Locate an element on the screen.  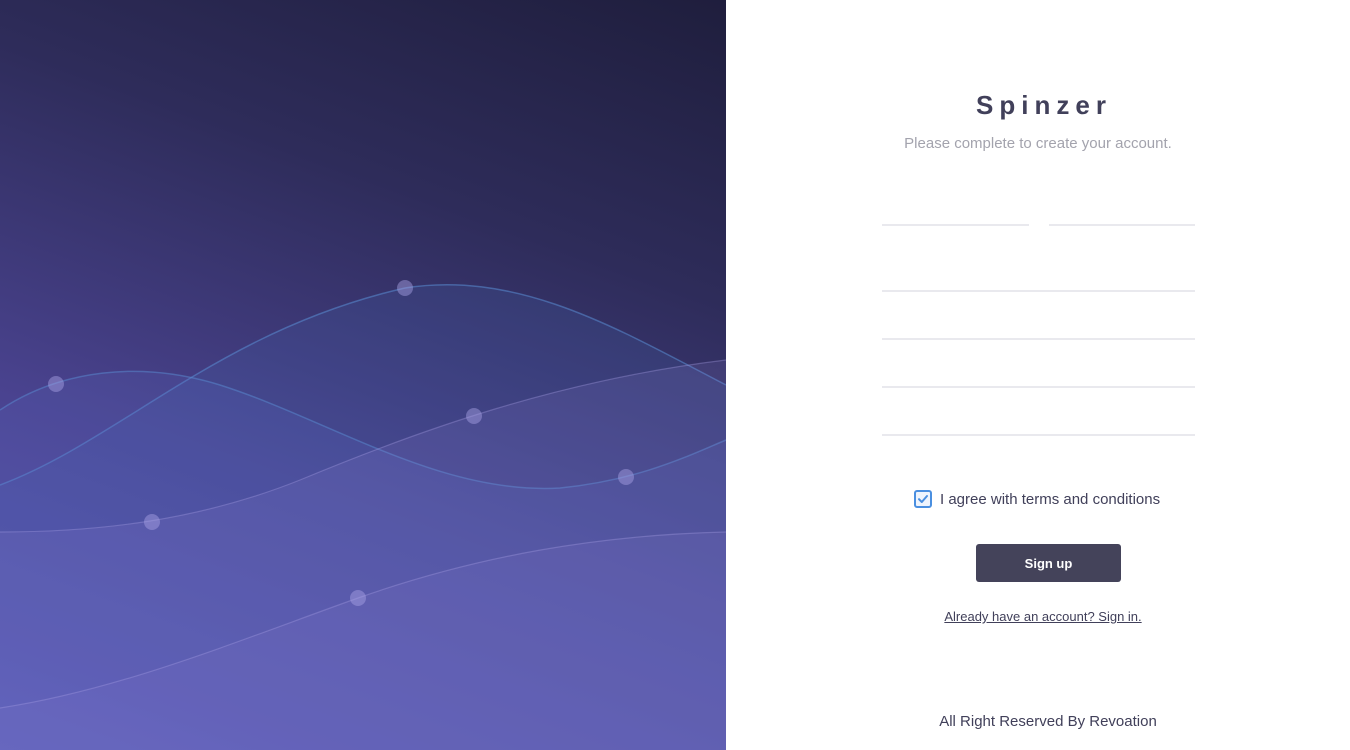
terms-label: I agree with terms and conditions is located at coordinates (1050, 499).